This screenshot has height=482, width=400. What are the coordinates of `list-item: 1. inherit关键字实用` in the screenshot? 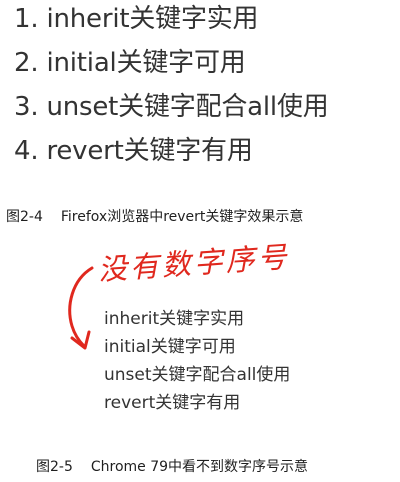 It's located at (136, 19).